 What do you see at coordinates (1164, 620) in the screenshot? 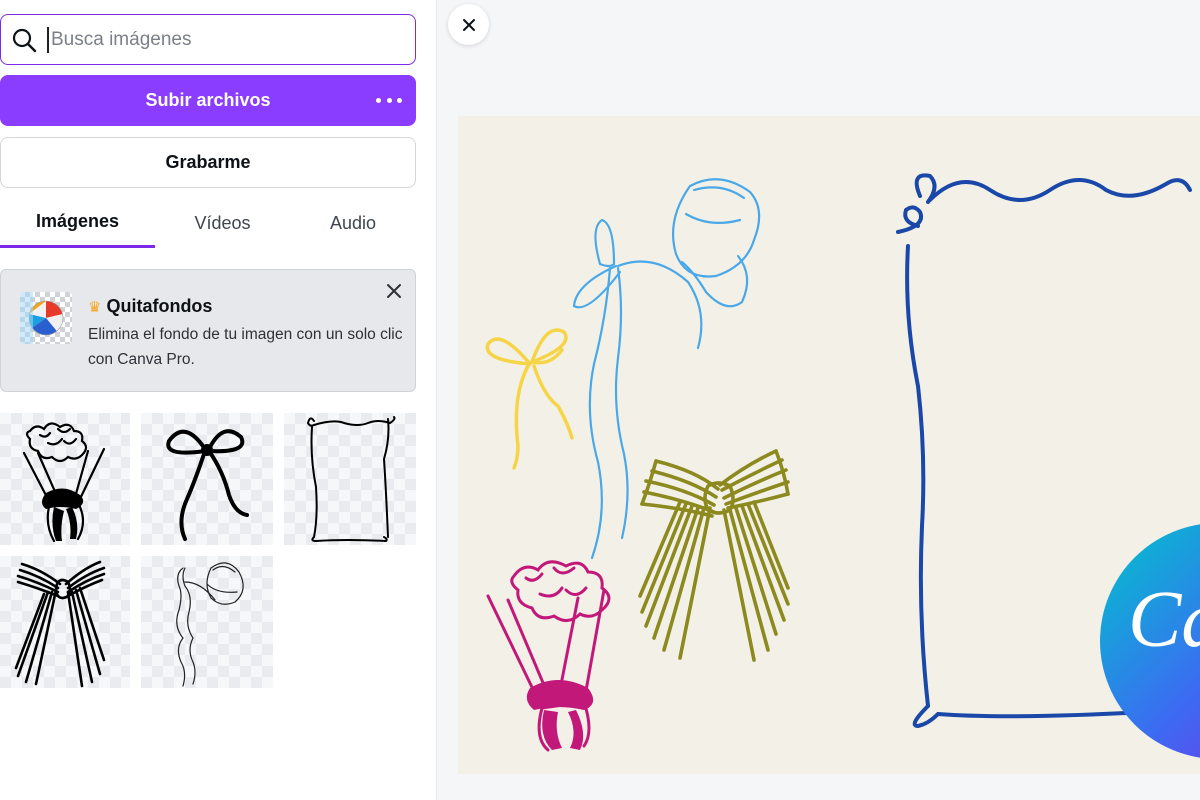
I see `canva-logo-text: Ca` at bounding box center [1164, 620].